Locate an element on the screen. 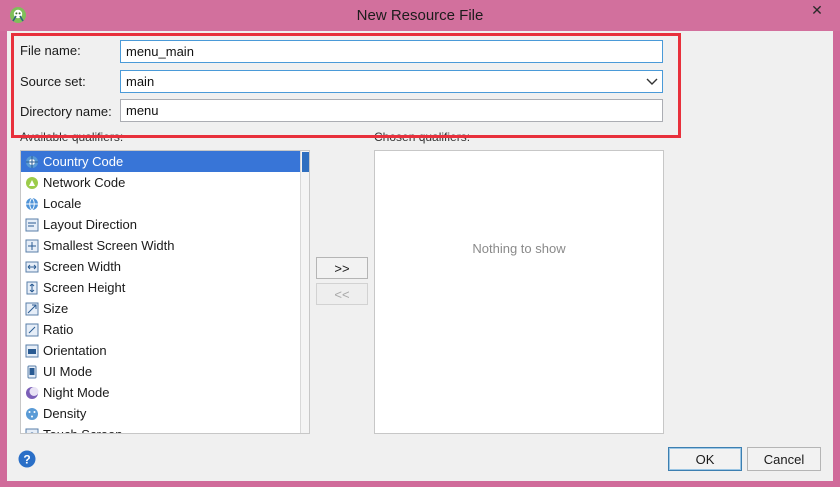  window-title: New Resource File is located at coordinates (420, 15).